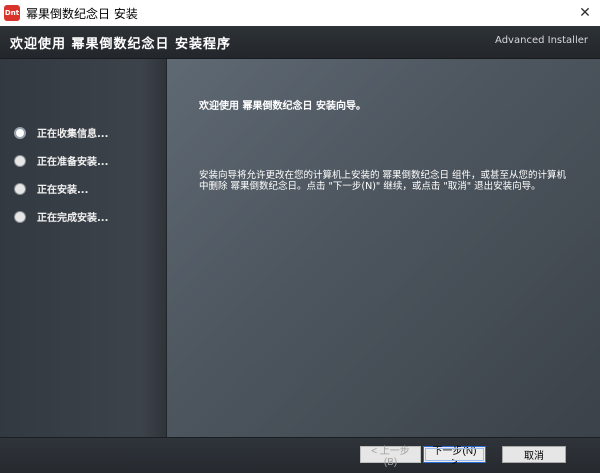 This screenshot has width=600, height=473. I want to click on header-banner: 欢迎使用 幂果倒数纪念日 安装程序 Advanced Installer, so click(300, 42).